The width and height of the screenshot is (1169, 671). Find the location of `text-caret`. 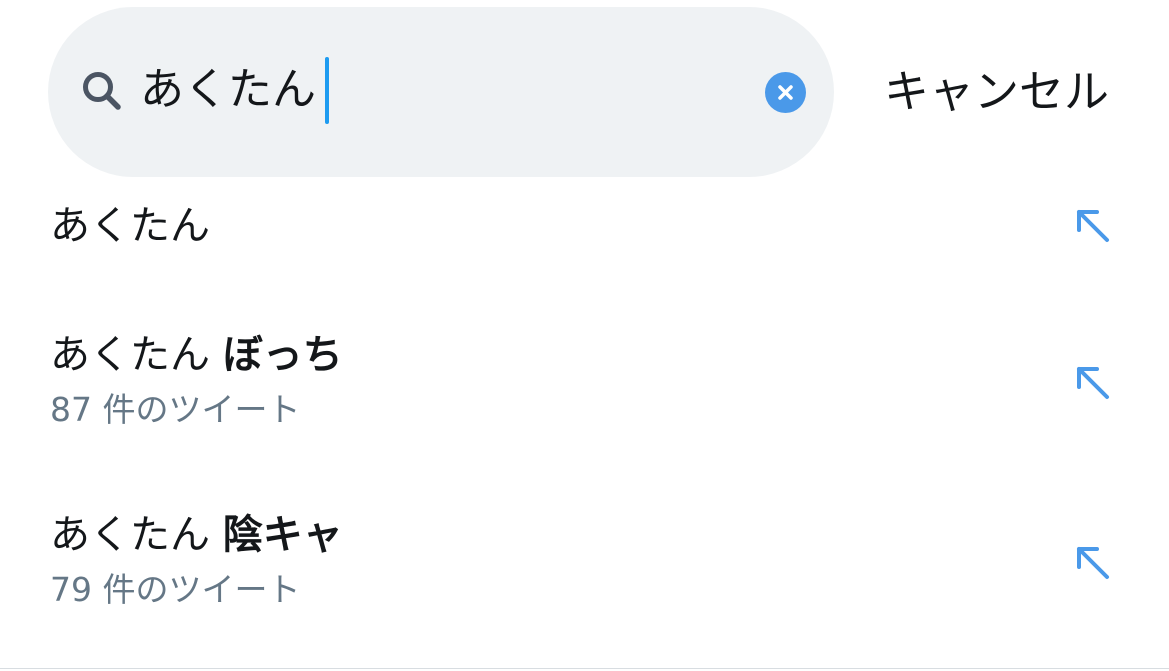

text-caret is located at coordinates (327, 90).